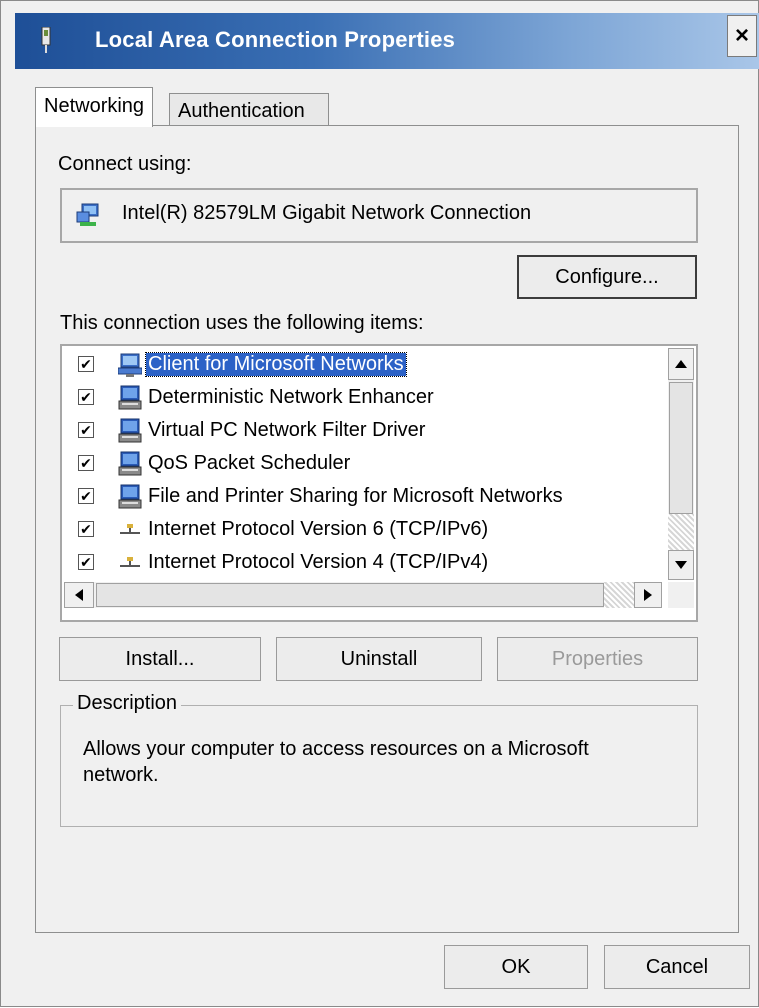 The image size is (759, 1008). I want to click on title-bar: Local Area Connection Properties, so click(387, 41).